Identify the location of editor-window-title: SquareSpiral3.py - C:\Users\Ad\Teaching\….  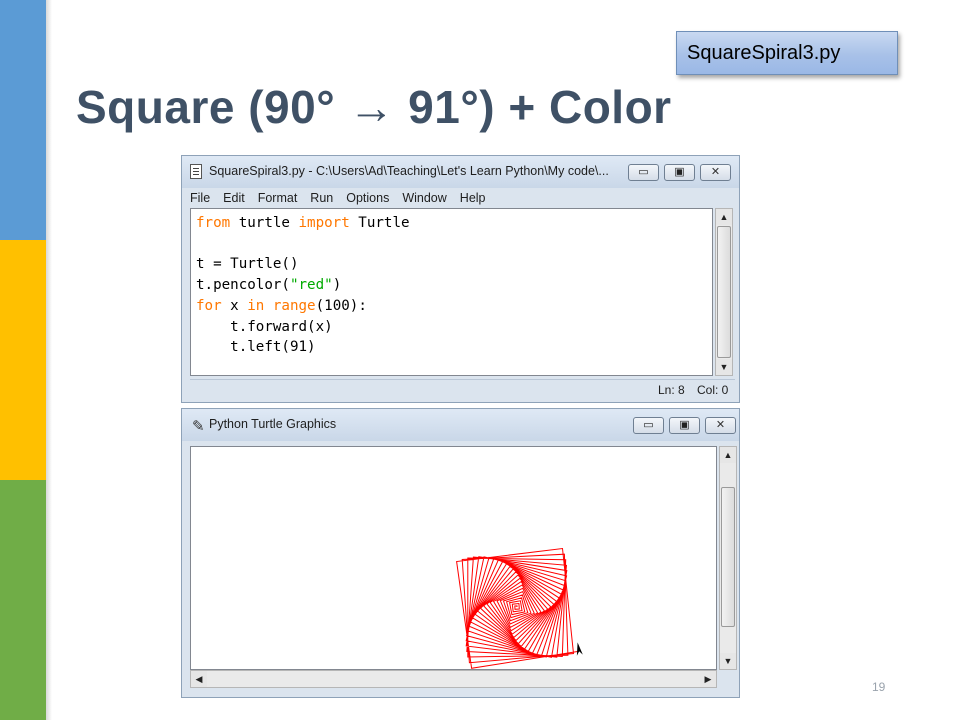
(409, 171).